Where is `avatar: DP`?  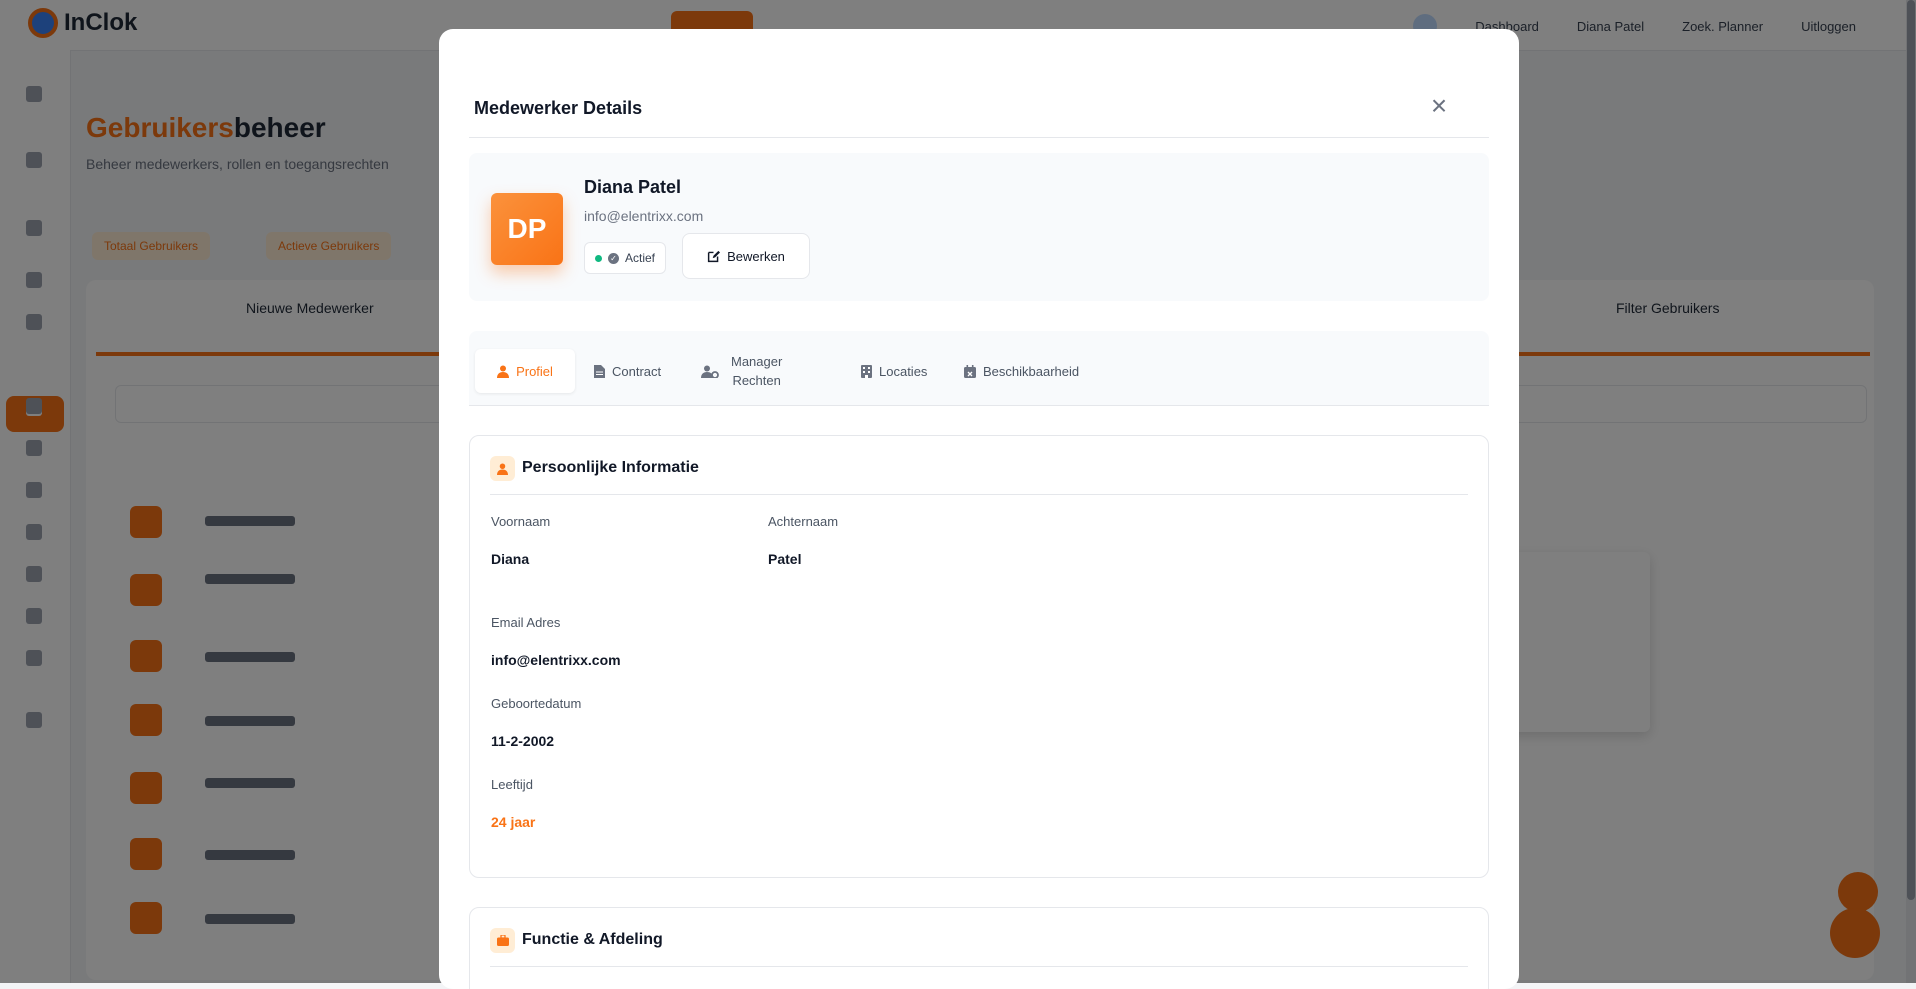
avatar: DP is located at coordinates (527, 229).